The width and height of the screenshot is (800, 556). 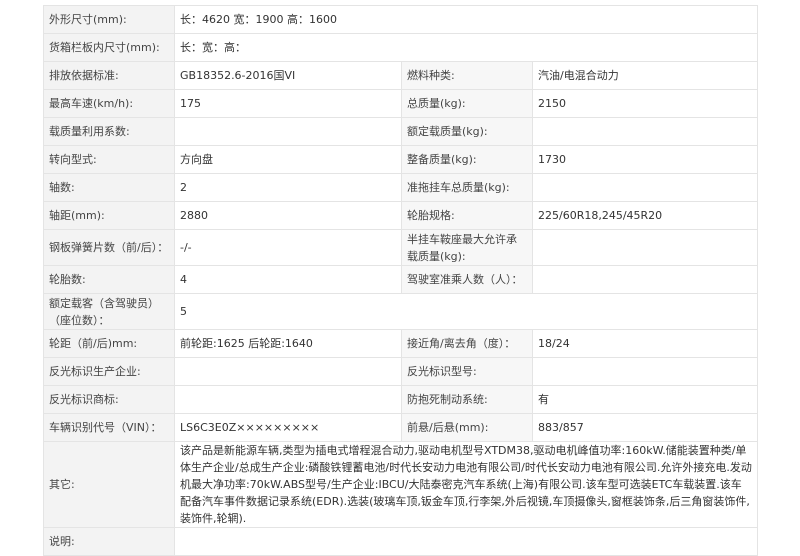 I want to click on value-axles: 2, so click(x=288, y=187).